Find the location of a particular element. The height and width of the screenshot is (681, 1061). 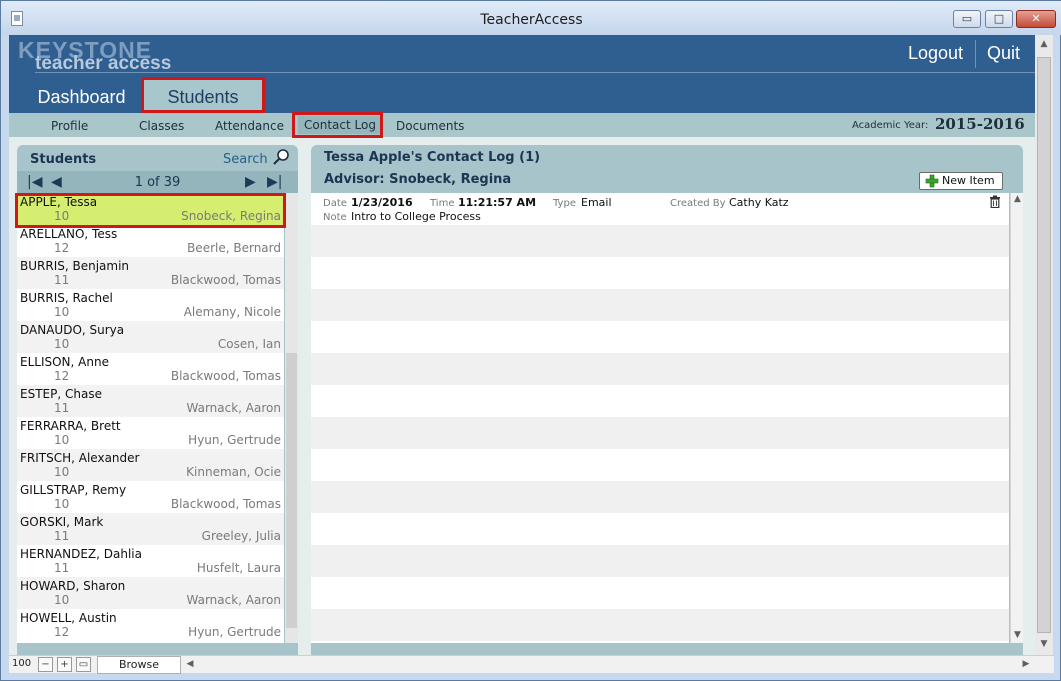

search-link: Search is located at coordinates (245, 159).